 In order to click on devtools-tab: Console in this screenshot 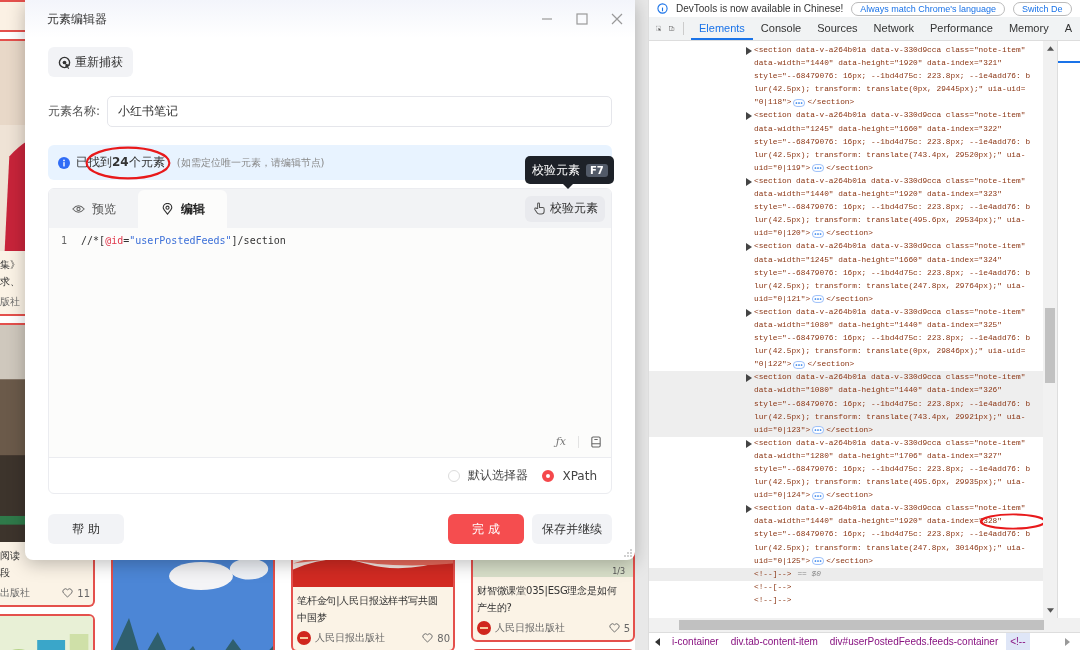, I will do `click(781, 28)`.